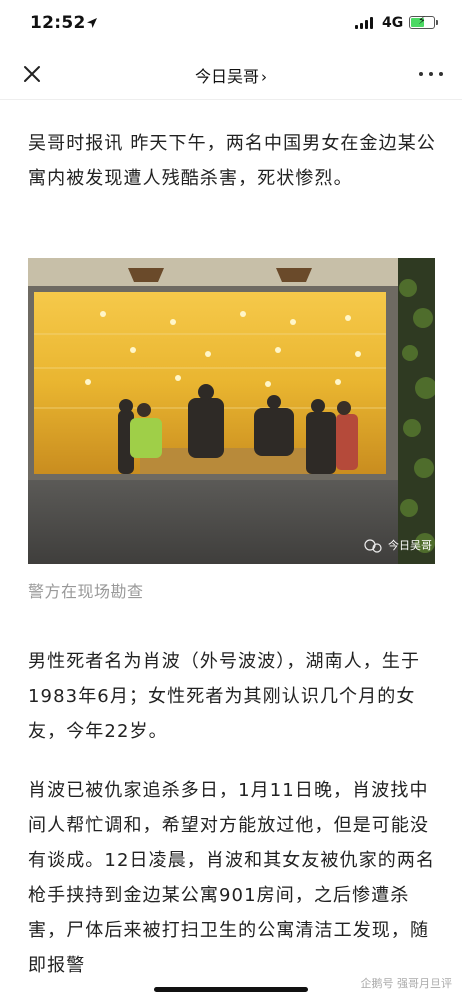  What do you see at coordinates (393, 23) in the screenshot?
I see `network-type: 4G` at bounding box center [393, 23].